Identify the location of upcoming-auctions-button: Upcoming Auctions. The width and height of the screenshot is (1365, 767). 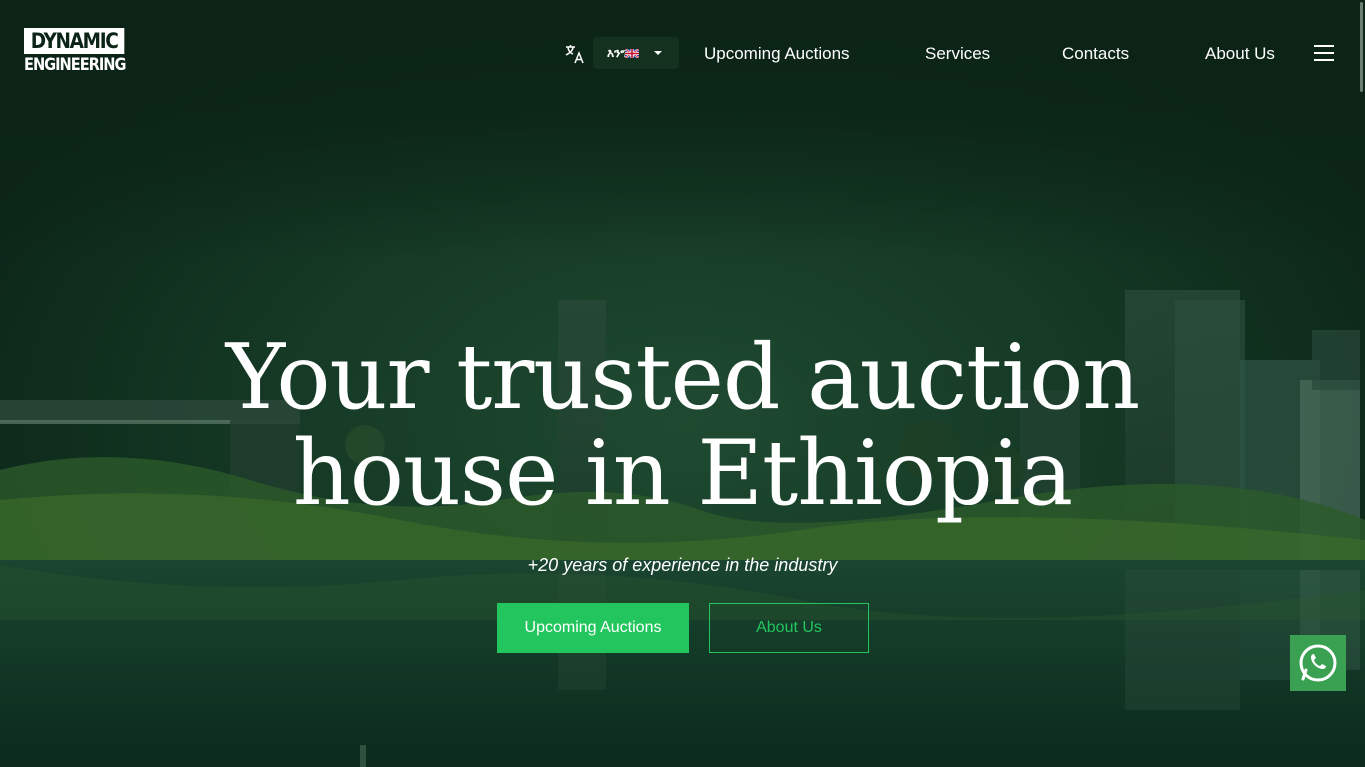
(593, 628).